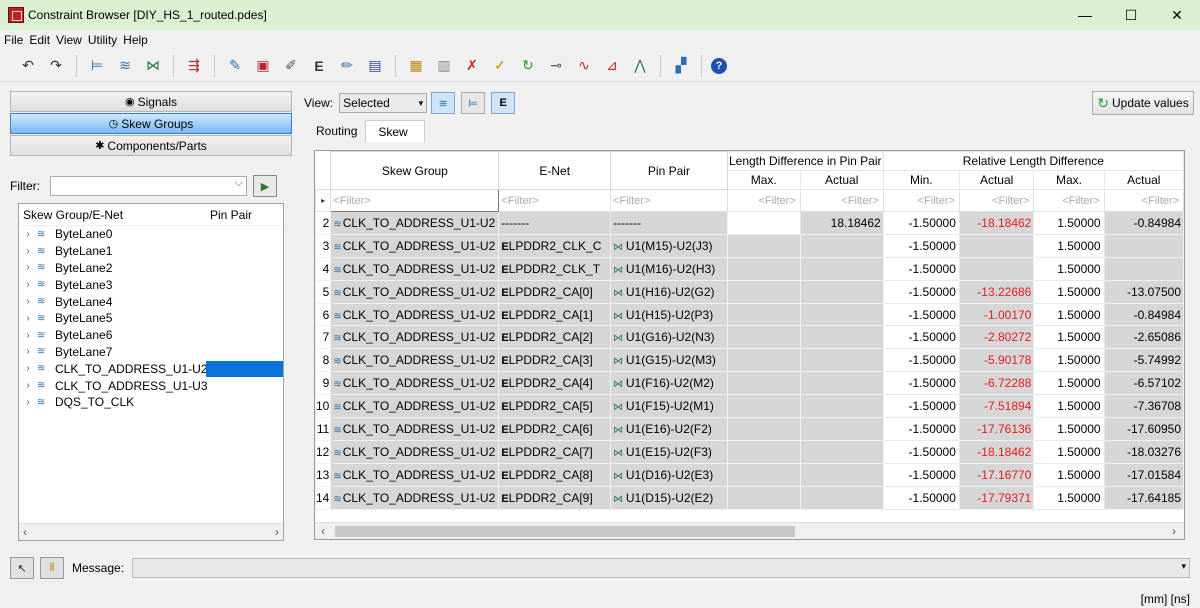  Describe the element at coordinates (669, 497) in the screenshot. I see `cell-pin-pair: ⋈ U1(D15)-U2(E2)` at that location.